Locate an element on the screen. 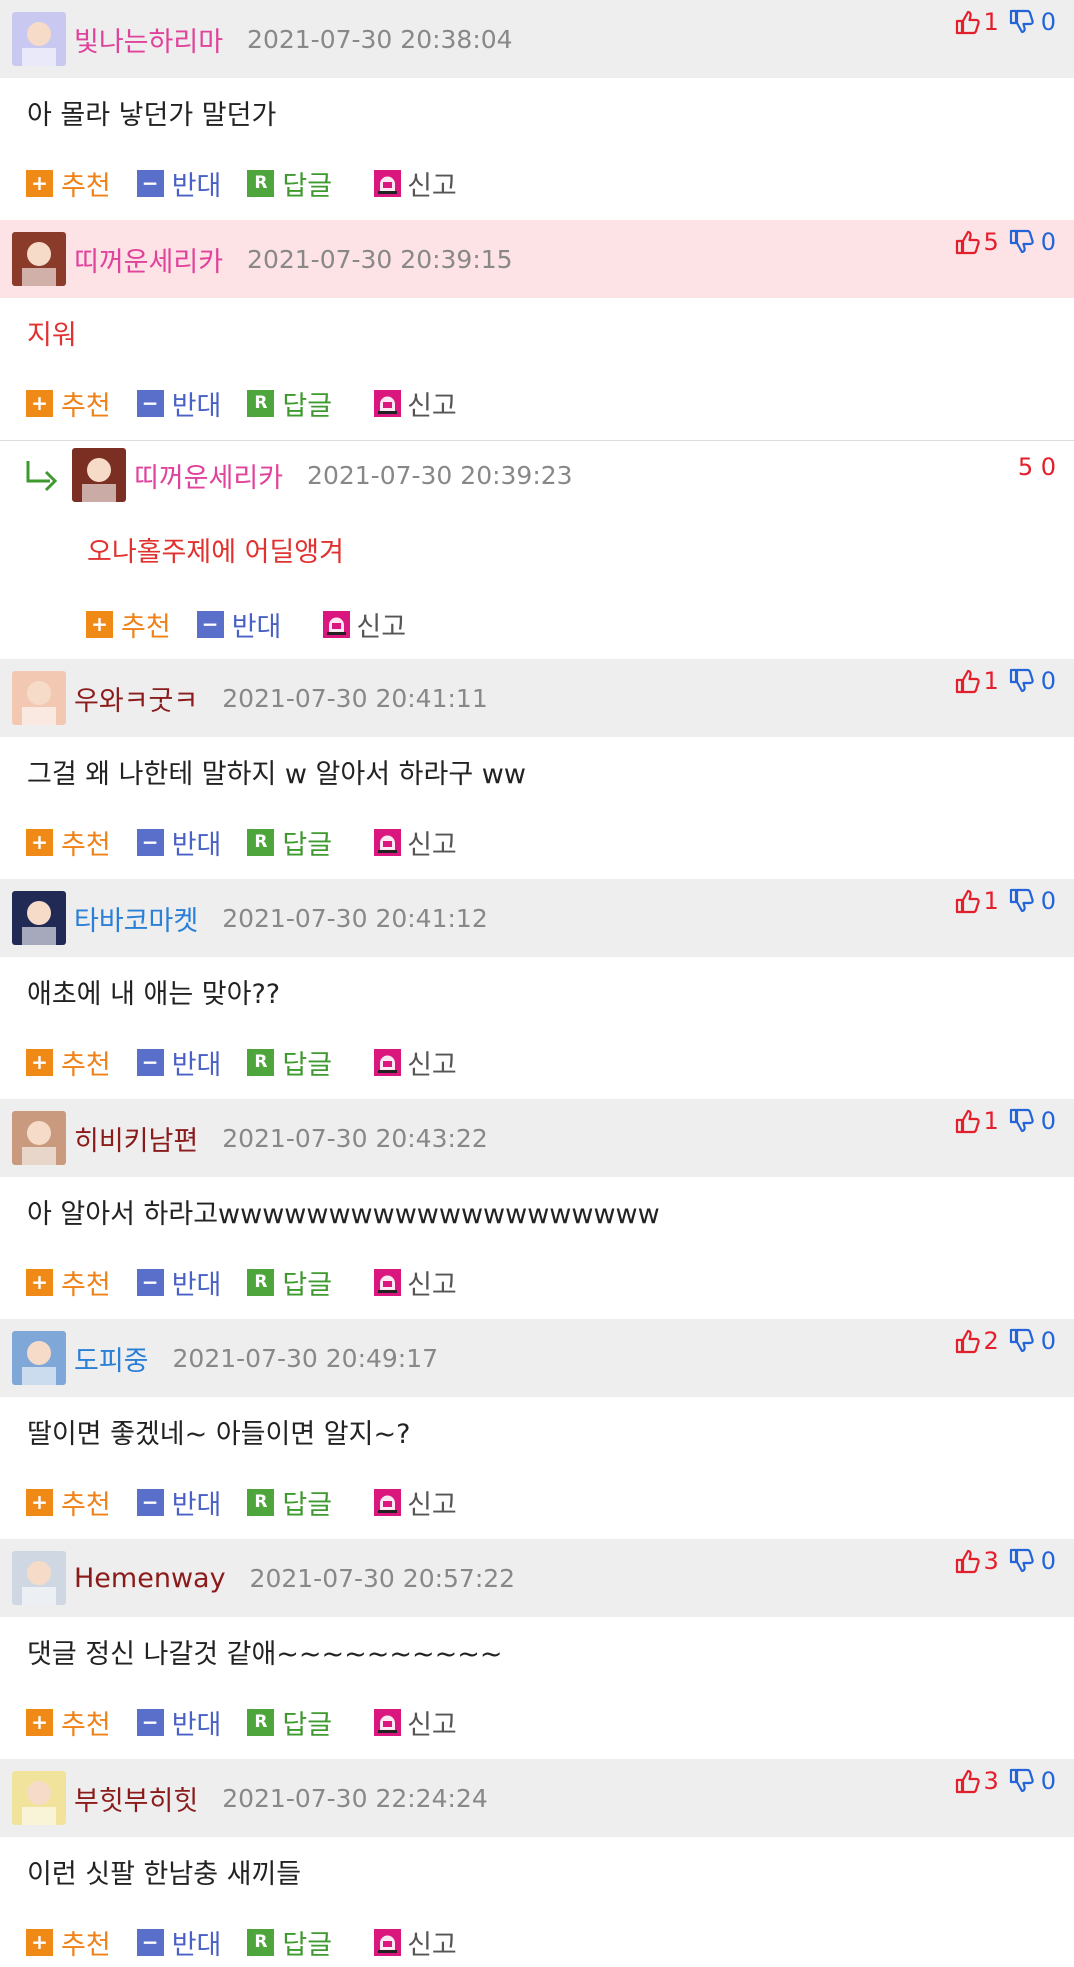  nickname: 부힛부히힛 is located at coordinates (136, 1798).